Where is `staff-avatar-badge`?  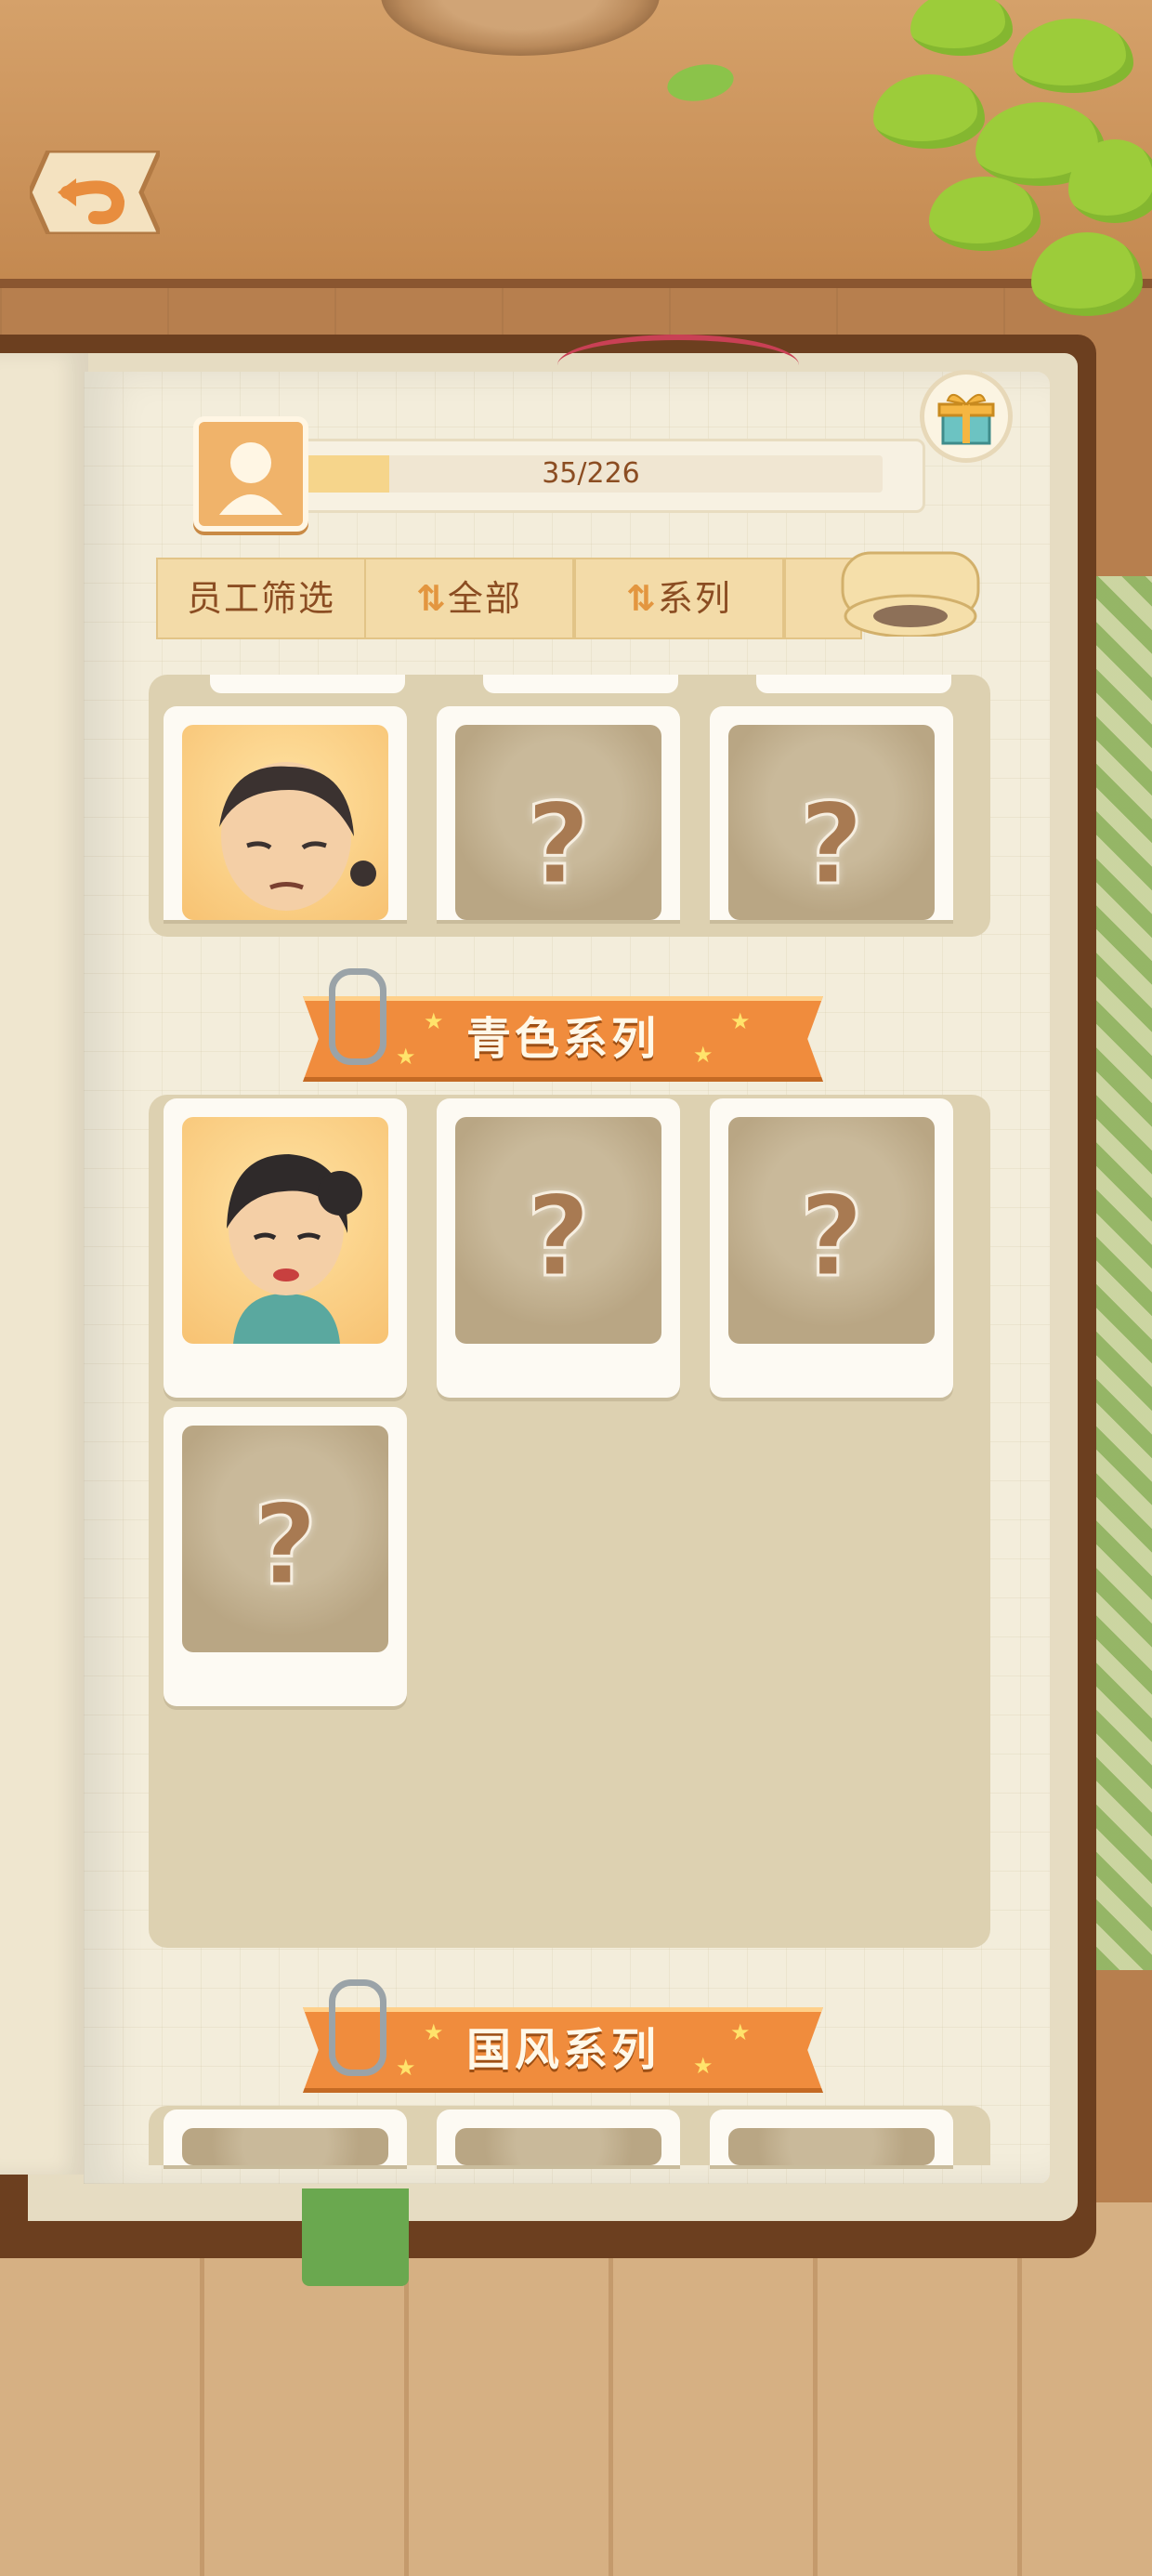
staff-avatar-badge is located at coordinates (250, 474).